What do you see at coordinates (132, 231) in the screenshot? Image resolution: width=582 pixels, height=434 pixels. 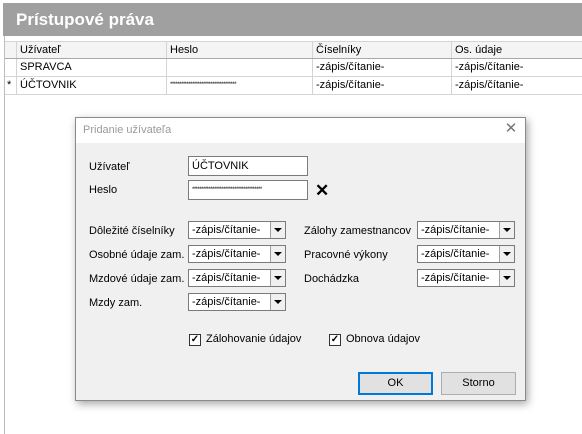 I see `codebooks-label: Dôležité číselníky` at bounding box center [132, 231].